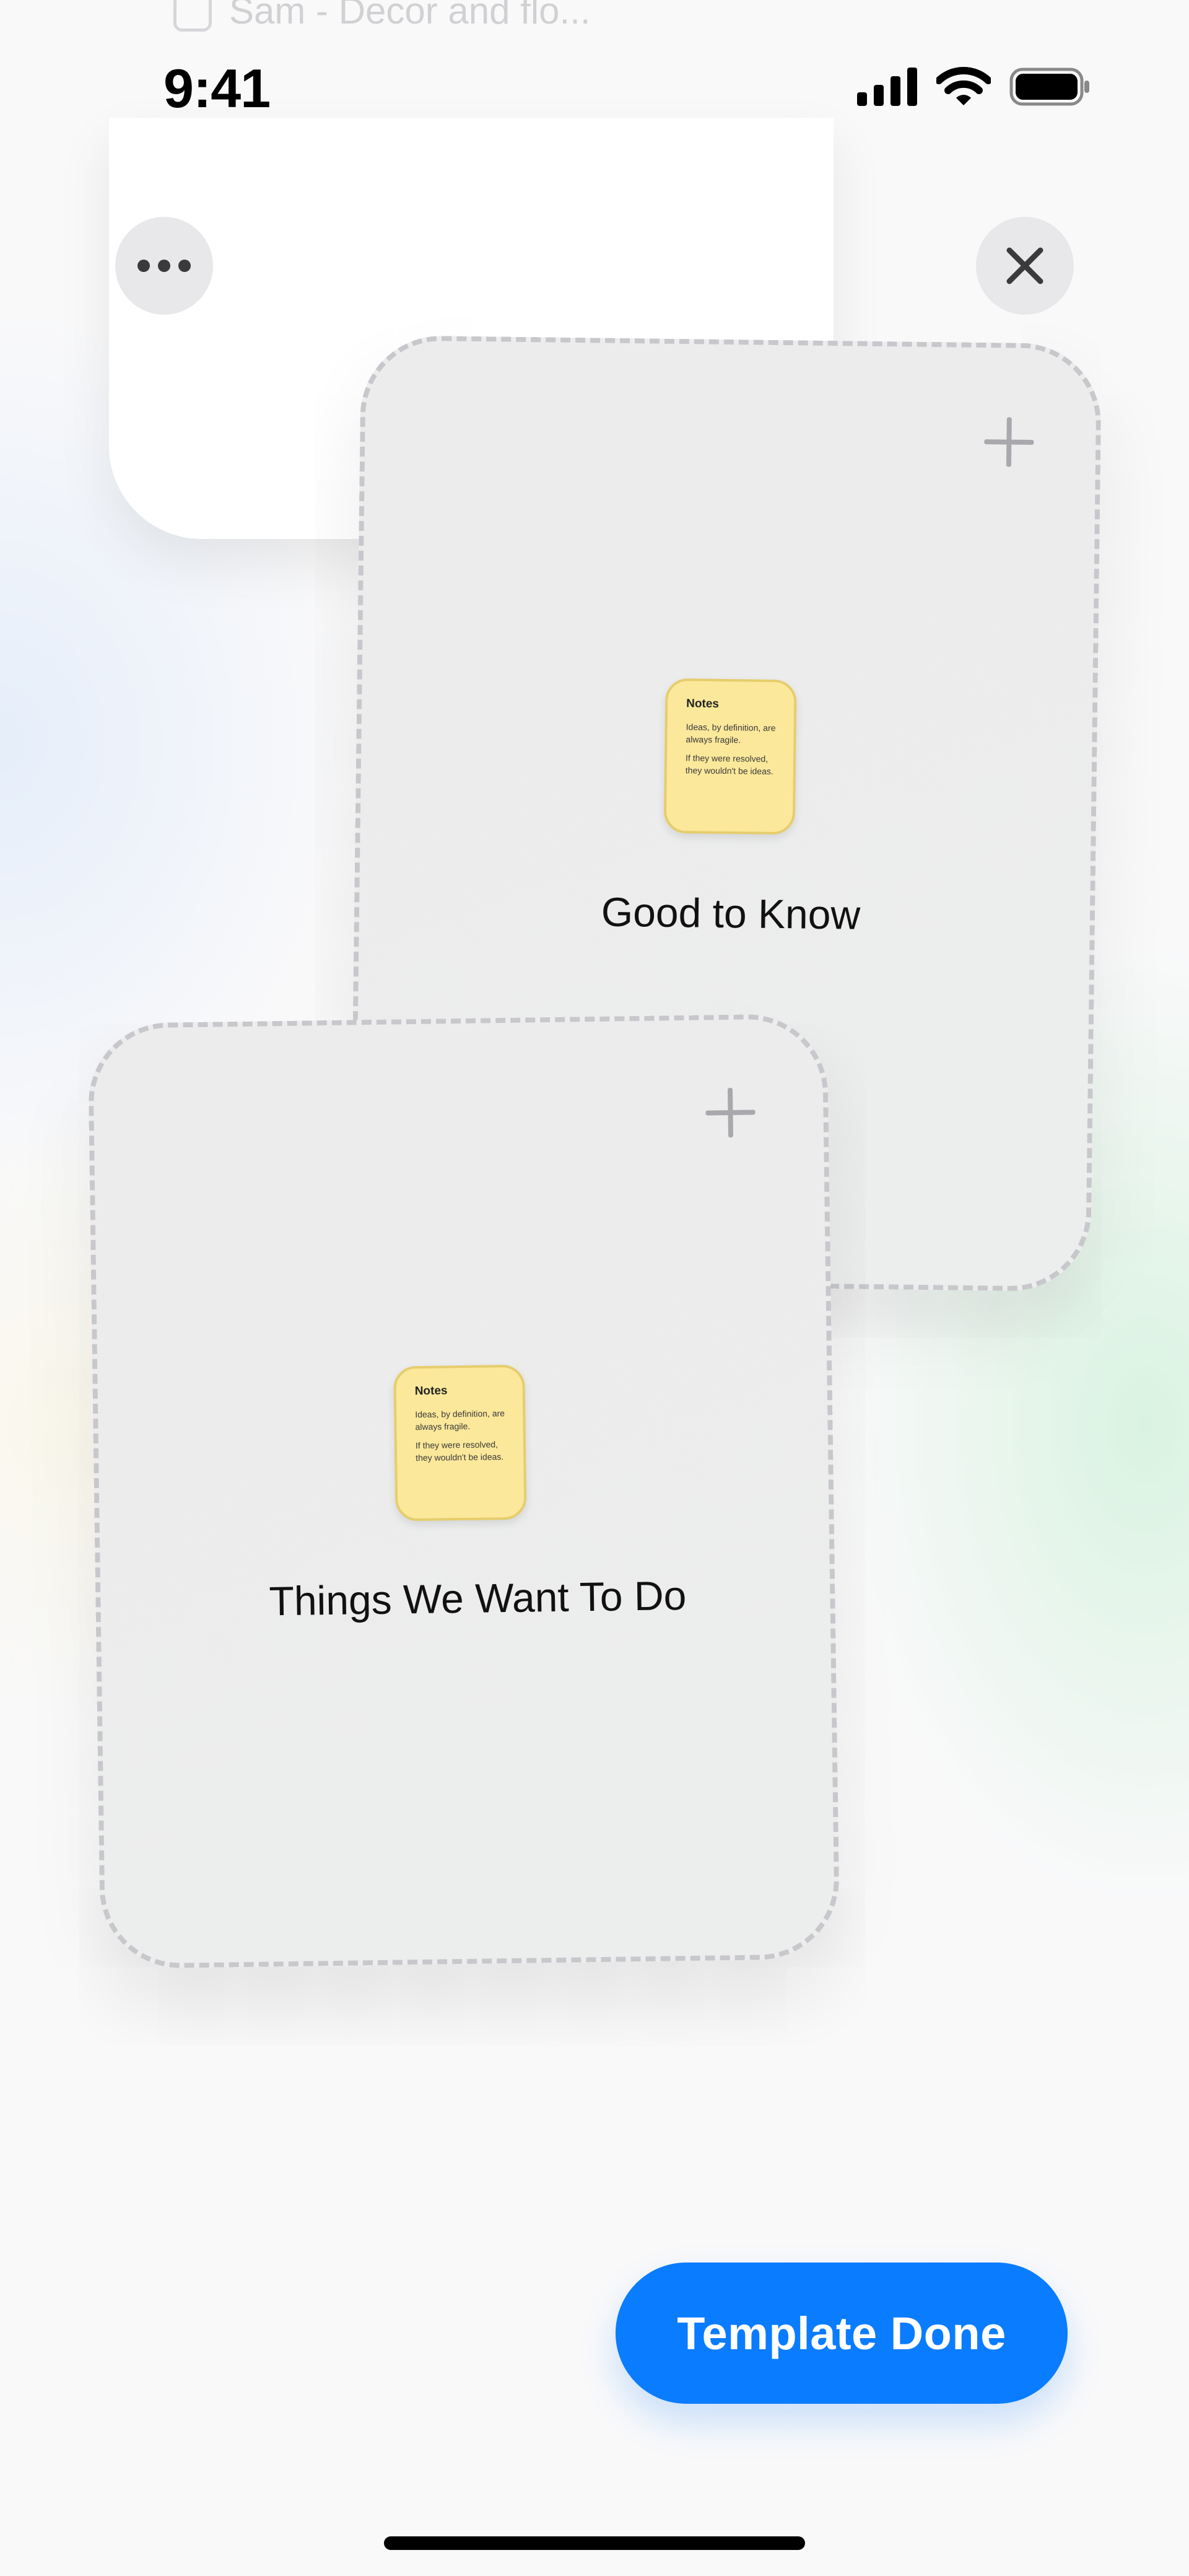 This screenshot has height=2576, width=1189. I want to click on home-indicator, so click(594, 2543).